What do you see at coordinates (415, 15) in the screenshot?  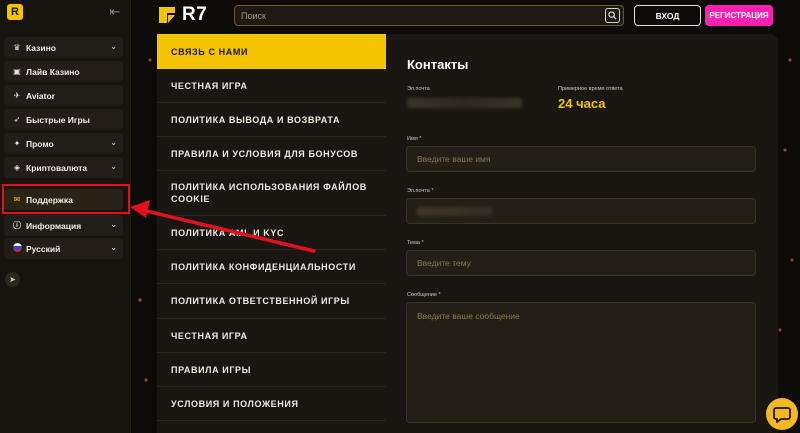 I see `search-input` at bounding box center [415, 15].